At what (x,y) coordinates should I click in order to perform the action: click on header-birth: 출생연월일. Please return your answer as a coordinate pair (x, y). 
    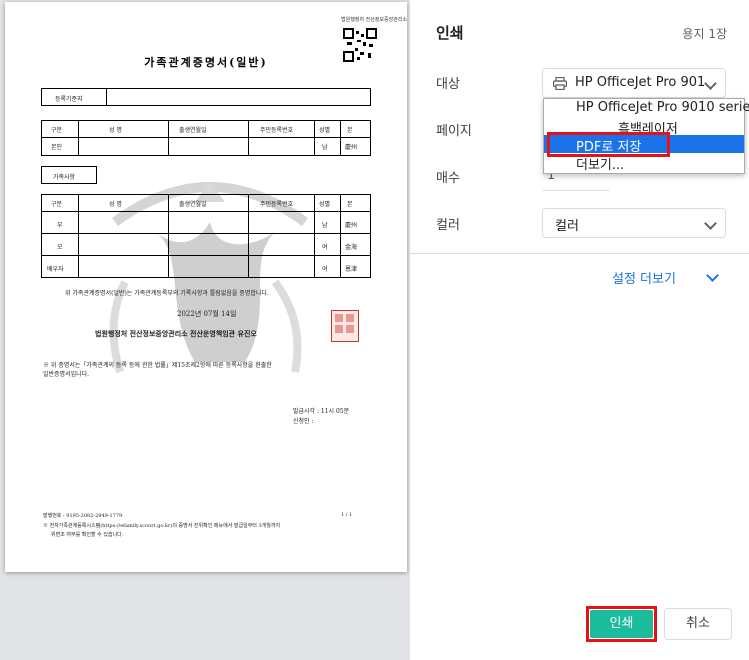
    Looking at the image, I should click on (193, 130).